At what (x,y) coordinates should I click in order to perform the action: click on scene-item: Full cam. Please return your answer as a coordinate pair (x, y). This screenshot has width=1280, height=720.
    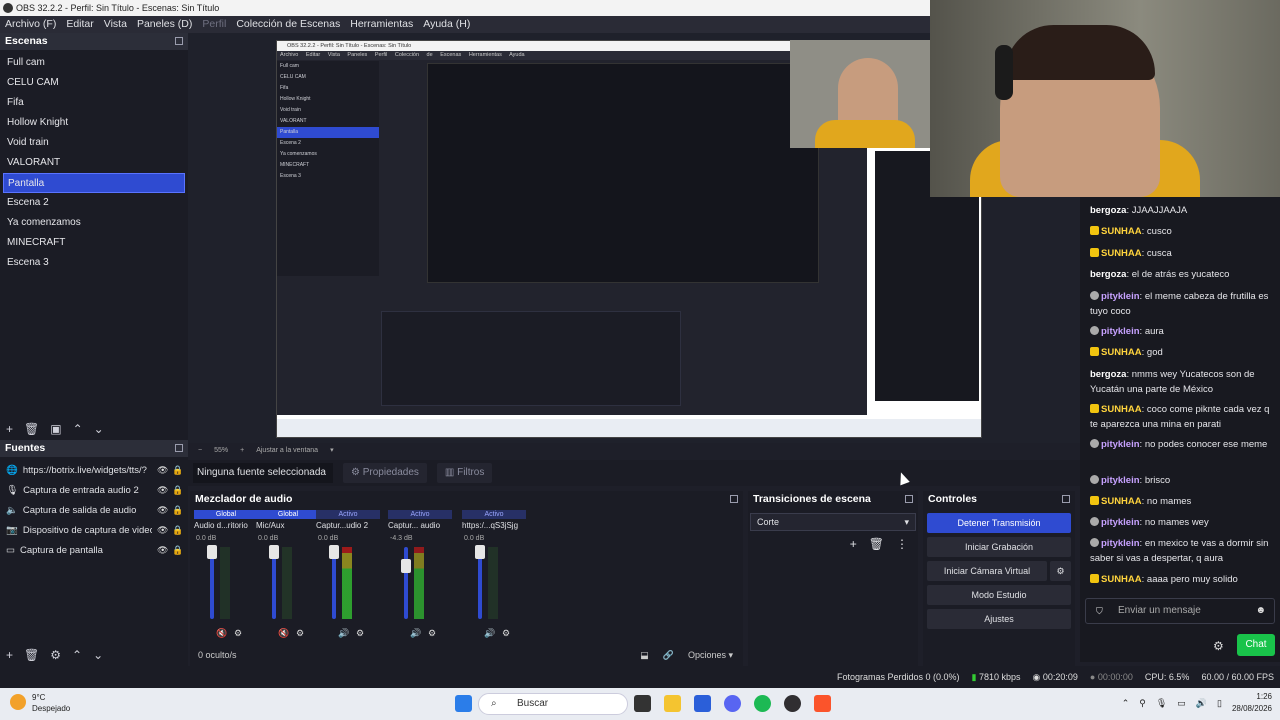
    Looking at the image, I should click on (94, 63).